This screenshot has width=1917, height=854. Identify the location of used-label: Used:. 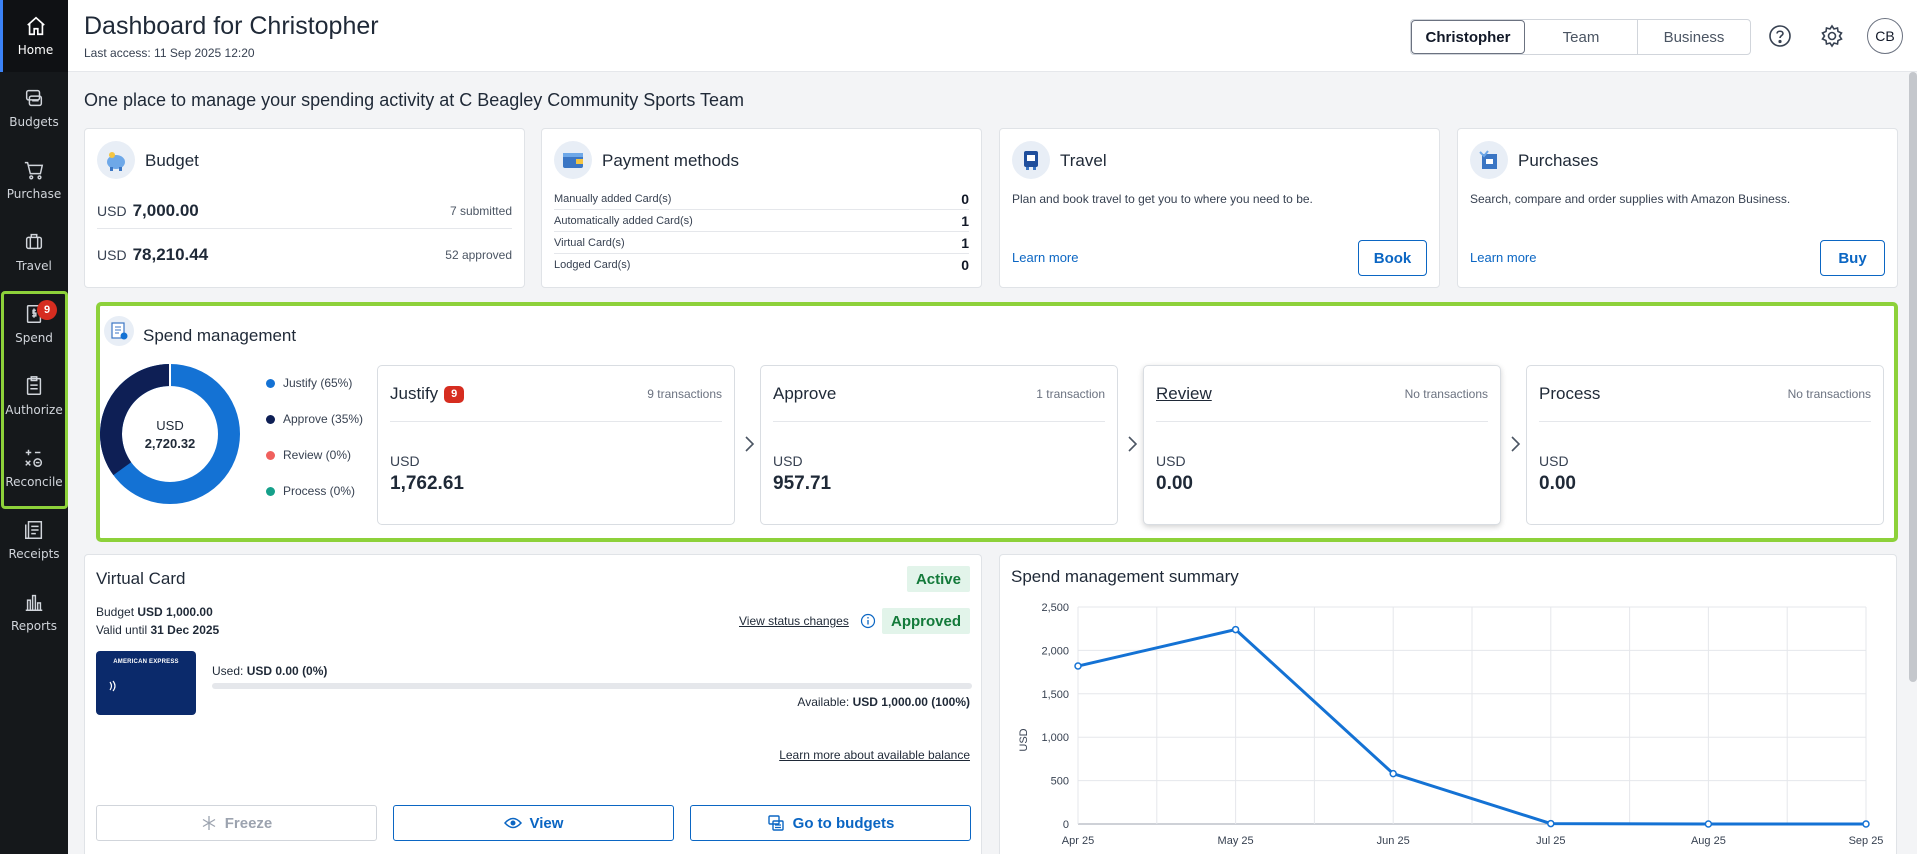
(228, 671).